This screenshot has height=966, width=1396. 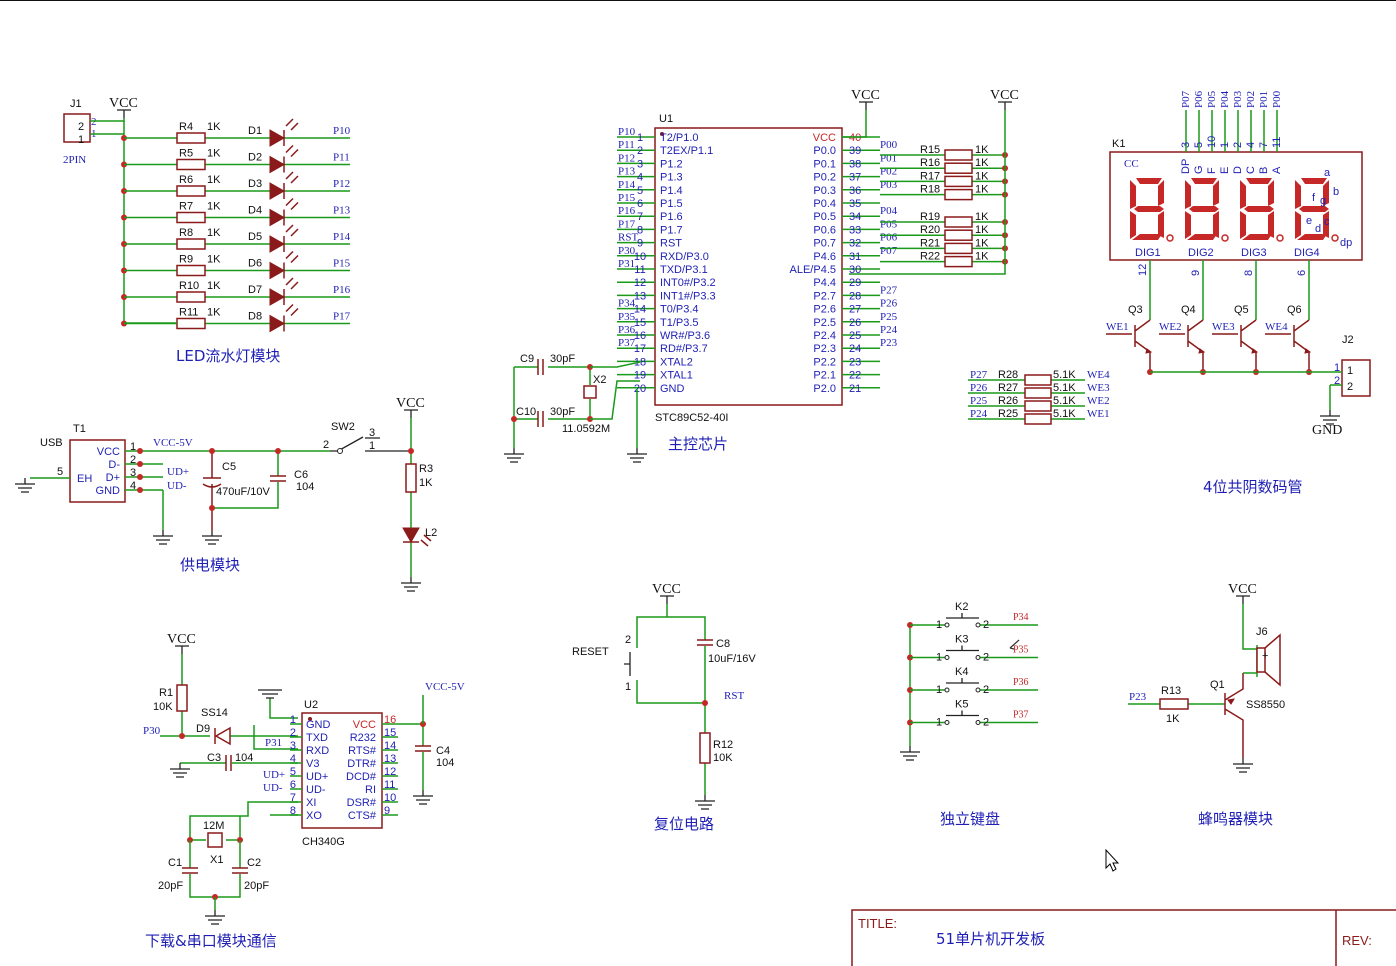 I want to click on seg-top-pin: 11, so click(x=1277, y=142).